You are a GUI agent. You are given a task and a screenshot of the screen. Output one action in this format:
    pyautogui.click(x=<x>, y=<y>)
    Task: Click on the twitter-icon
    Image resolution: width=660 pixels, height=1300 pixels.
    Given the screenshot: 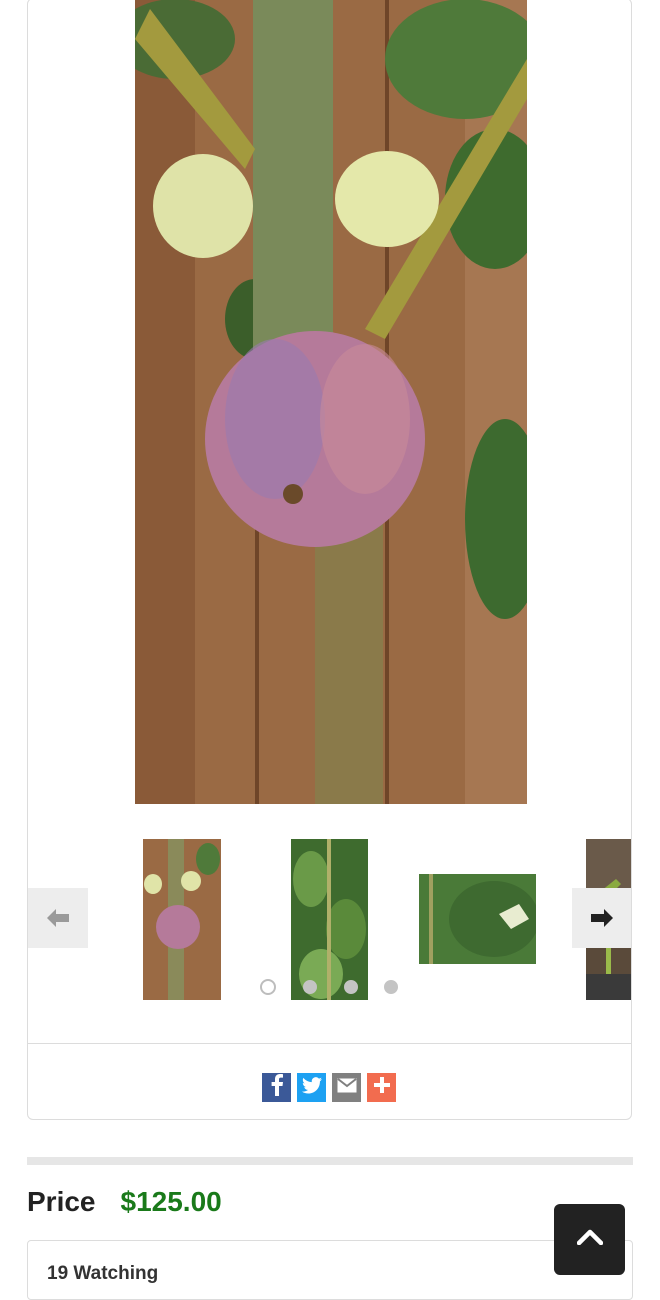 What is the action you would take?
    pyautogui.click(x=311, y=1087)
    